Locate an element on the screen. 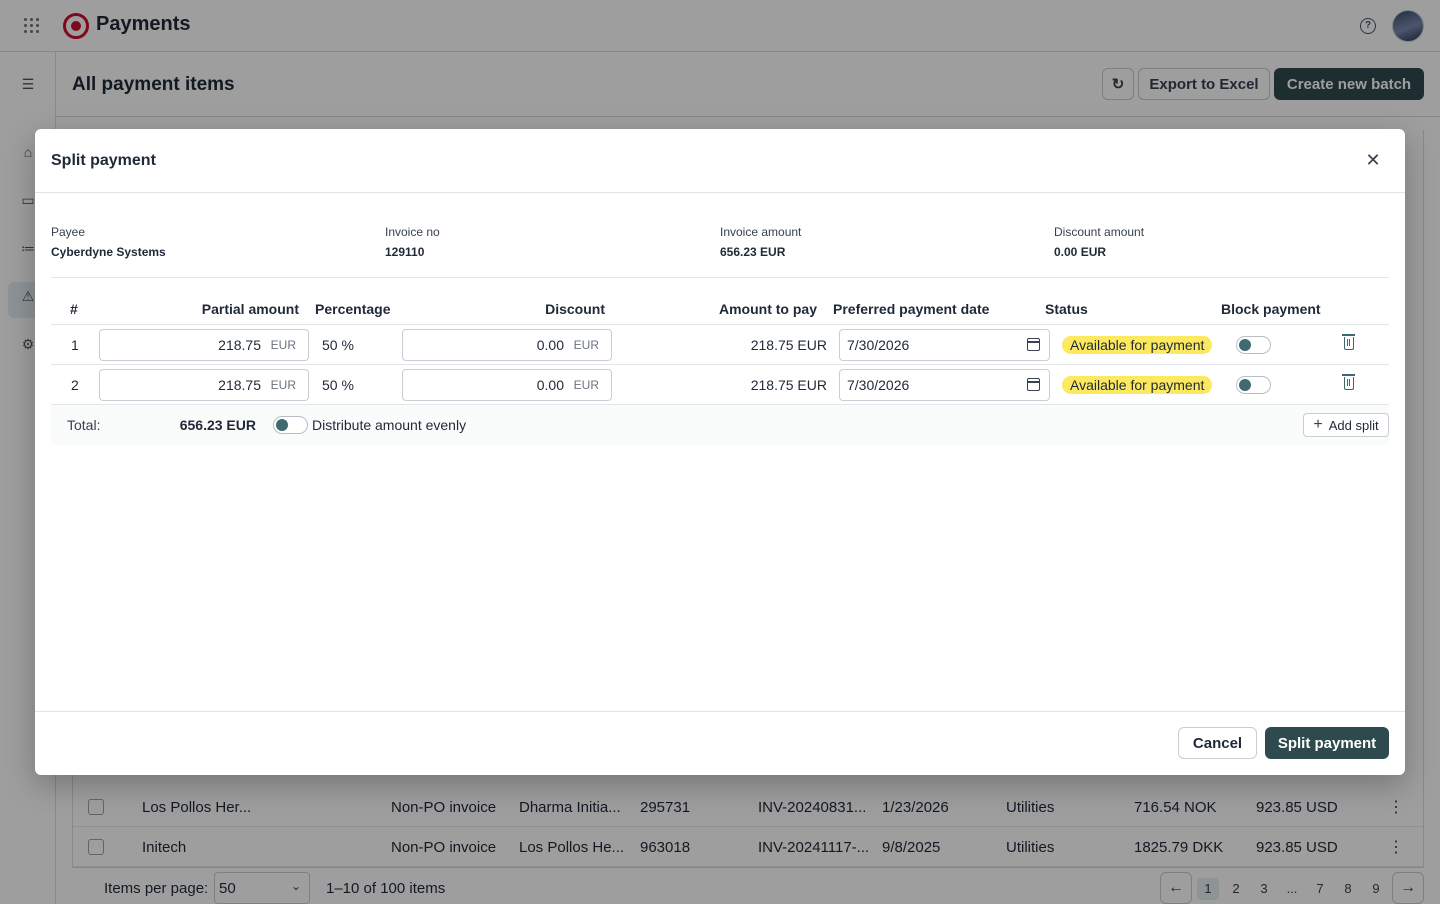 This screenshot has height=904, width=1440. dialog-title: Split payment is located at coordinates (103, 160).